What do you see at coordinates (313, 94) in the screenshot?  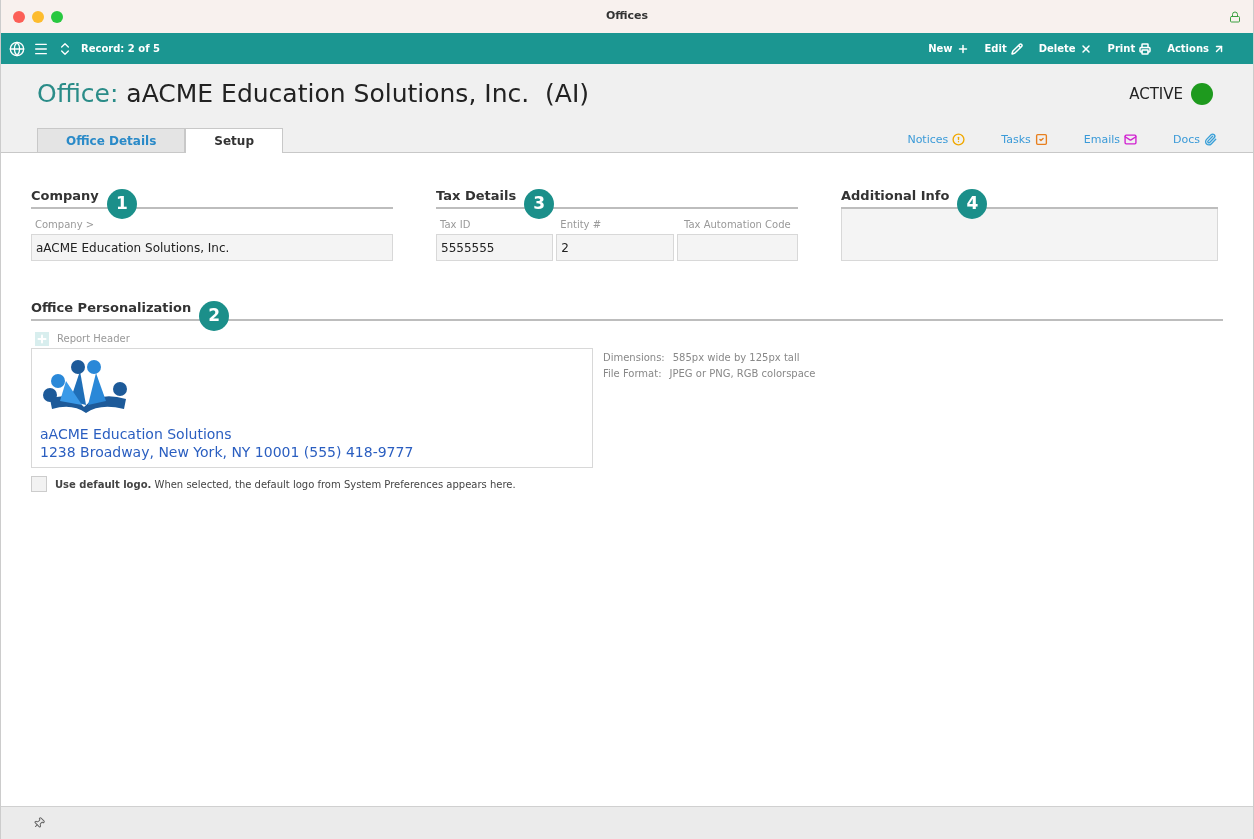 I see `page-title: Office: aACME Education Solutions, Inc. (AI)` at bounding box center [313, 94].